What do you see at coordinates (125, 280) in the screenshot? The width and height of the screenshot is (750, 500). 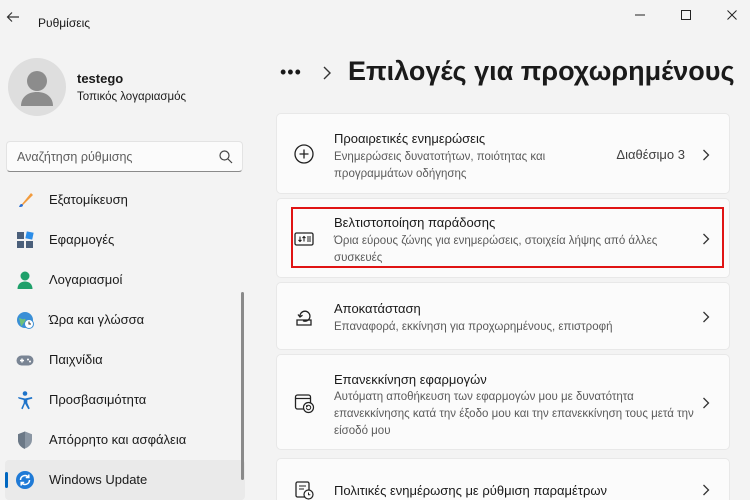 I see `sidebar-item-accounts: Λογαριασμοί` at bounding box center [125, 280].